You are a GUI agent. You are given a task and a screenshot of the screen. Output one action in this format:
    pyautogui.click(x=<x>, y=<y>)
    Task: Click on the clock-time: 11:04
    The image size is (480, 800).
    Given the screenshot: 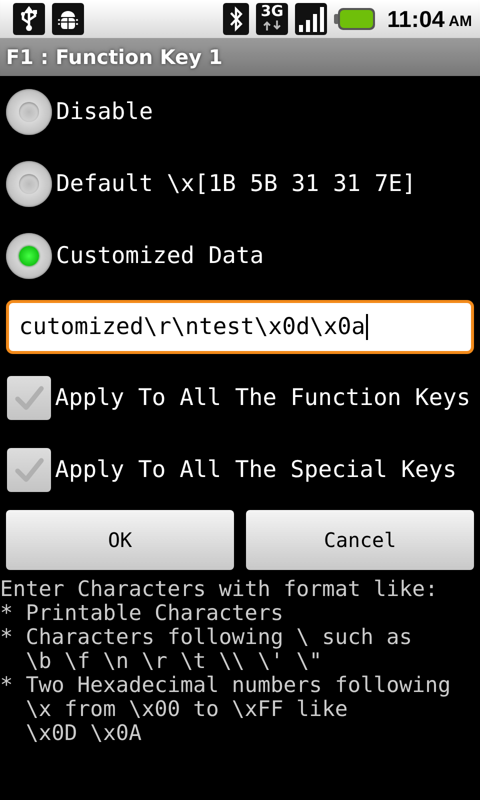 What is the action you would take?
    pyautogui.click(x=416, y=19)
    